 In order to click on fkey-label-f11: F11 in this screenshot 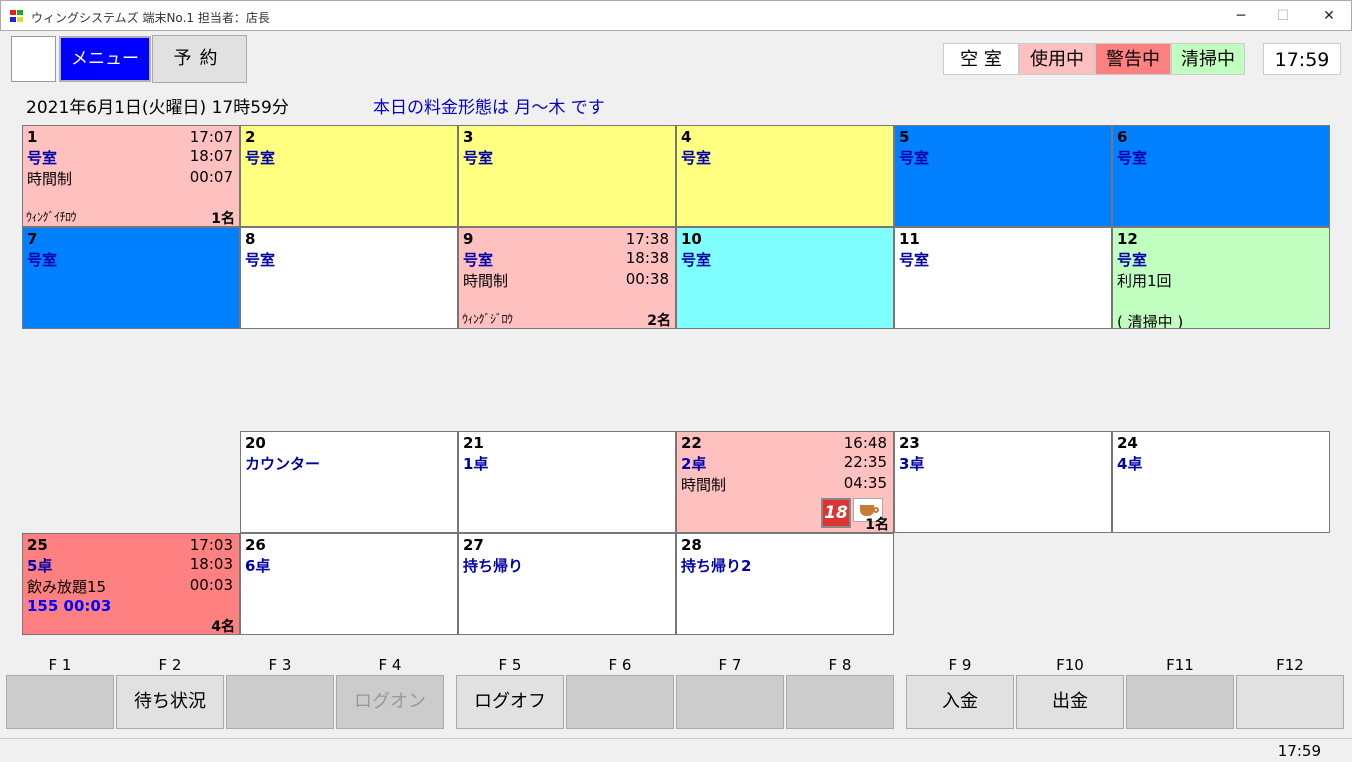, I will do `click(1180, 665)`.